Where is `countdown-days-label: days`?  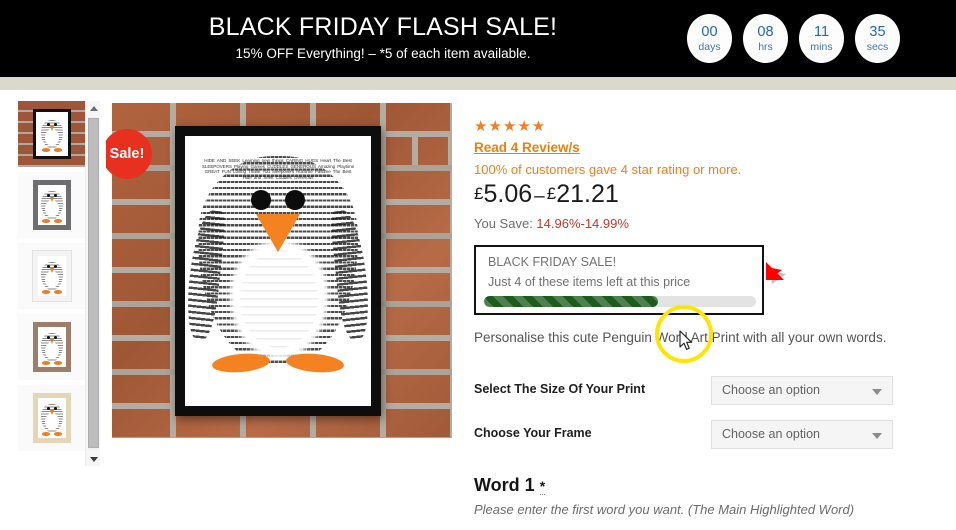 countdown-days-label: days is located at coordinates (709, 47).